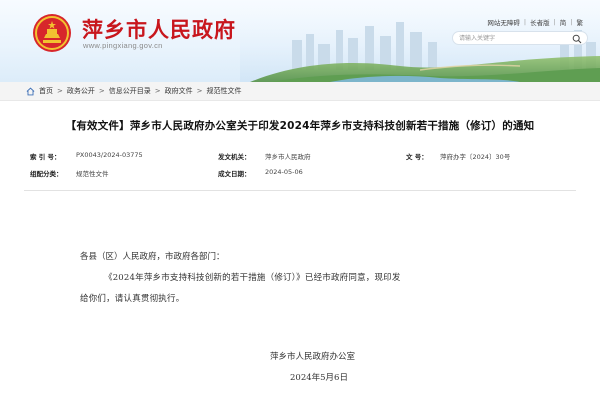 The width and height of the screenshot is (600, 401). What do you see at coordinates (300, 91) in the screenshot?
I see `breadcrumb-bar: 首页 > 政务公开 > 信息公开目录 > 政府文件 > 规范性文件` at bounding box center [300, 91].